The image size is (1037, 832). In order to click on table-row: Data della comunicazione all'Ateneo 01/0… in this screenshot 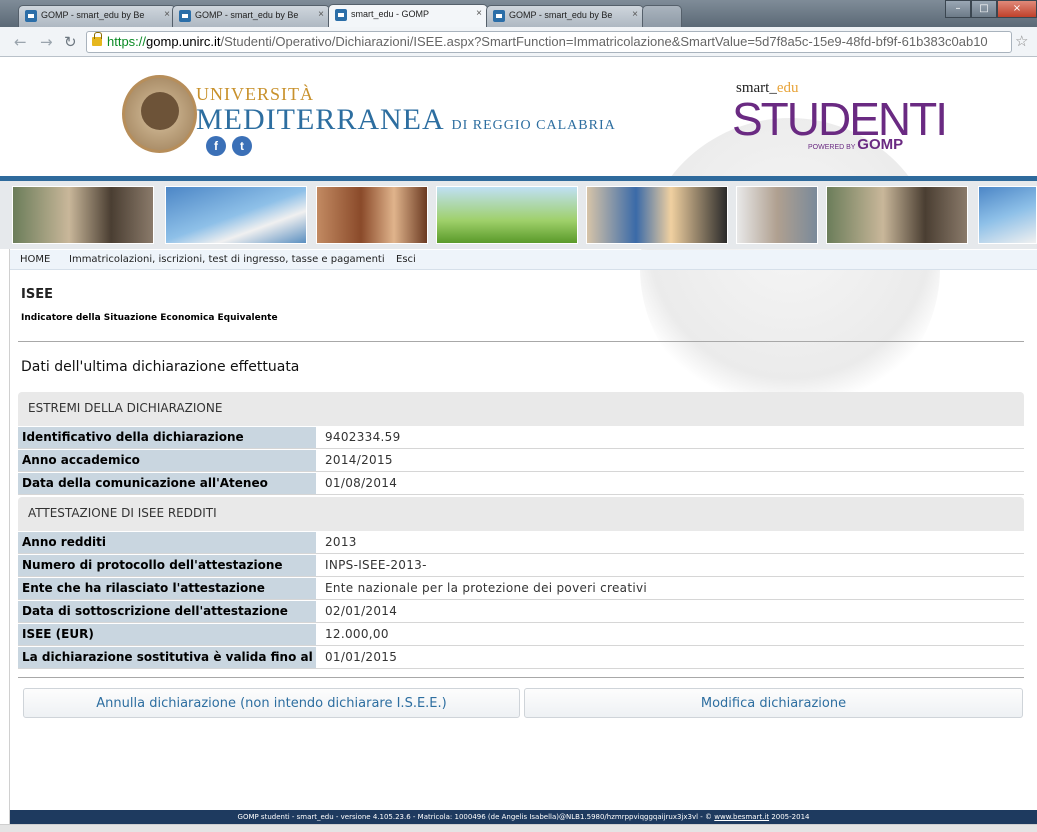, I will do `click(521, 484)`.